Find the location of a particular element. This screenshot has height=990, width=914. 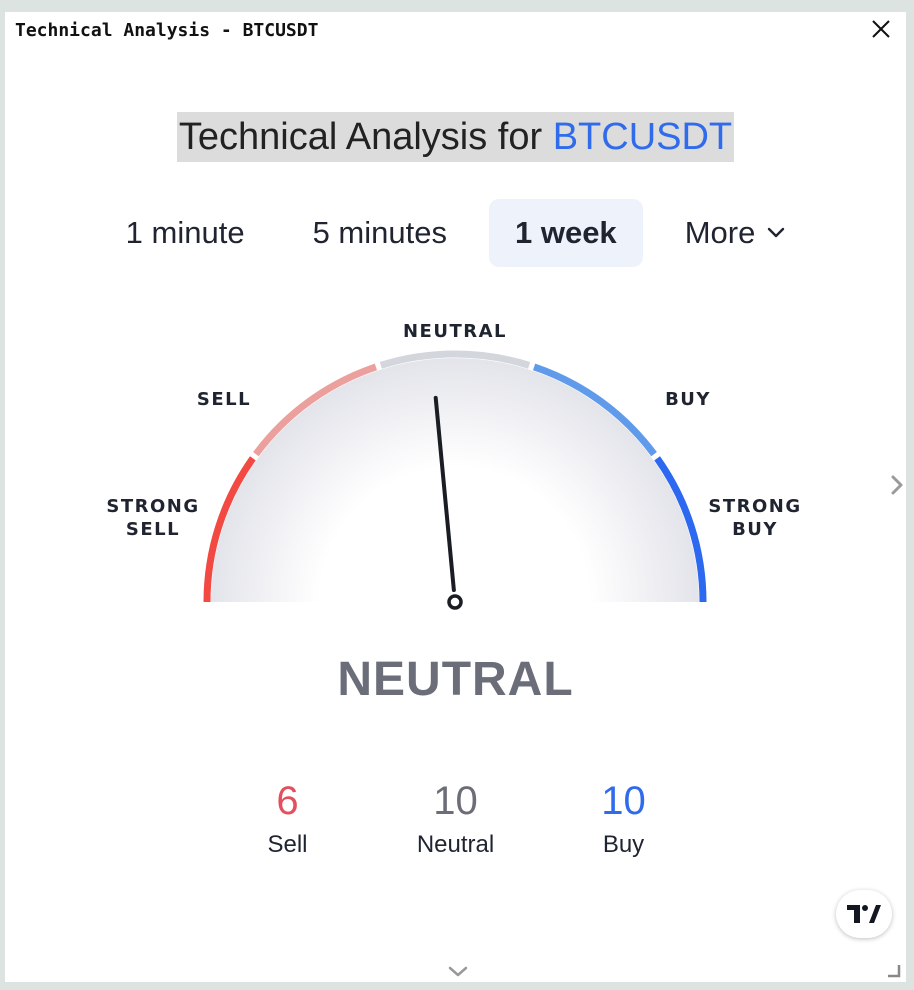

signal-counts: 6 Sell 10 Neutral 10 Buy is located at coordinates (455, 818).